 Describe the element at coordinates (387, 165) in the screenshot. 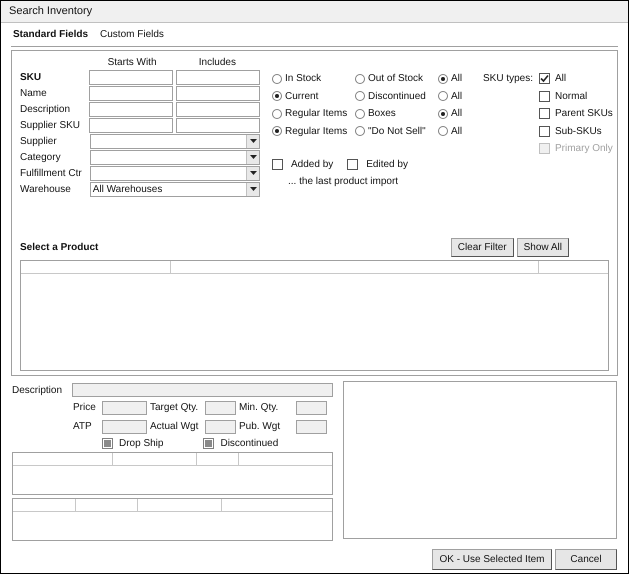

I see `checkbox-label: Edited by` at that location.